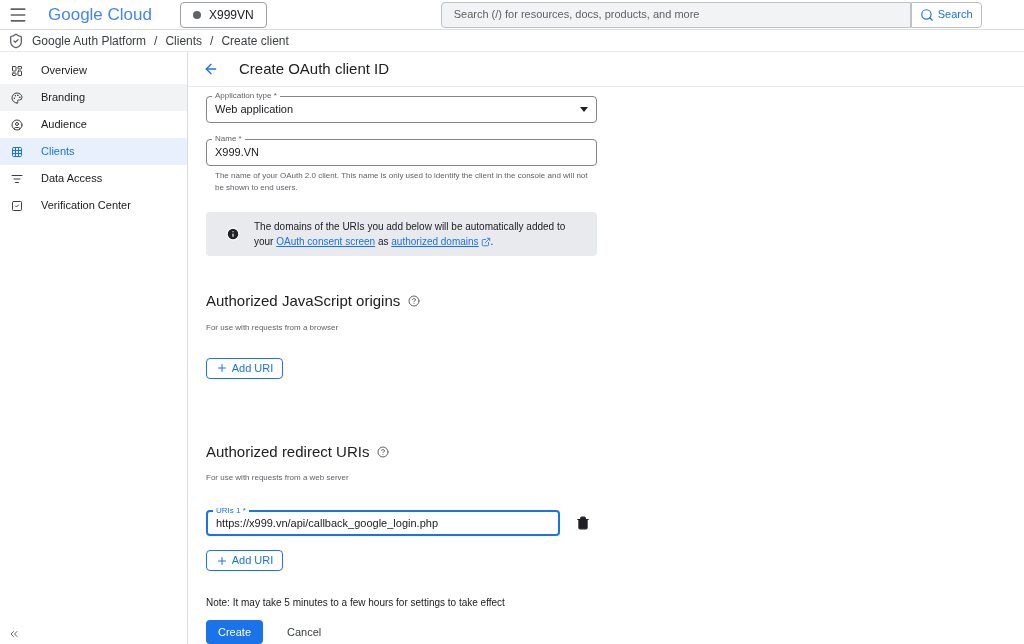 This screenshot has height=644, width=1024. I want to click on create-button: Create, so click(235, 632).